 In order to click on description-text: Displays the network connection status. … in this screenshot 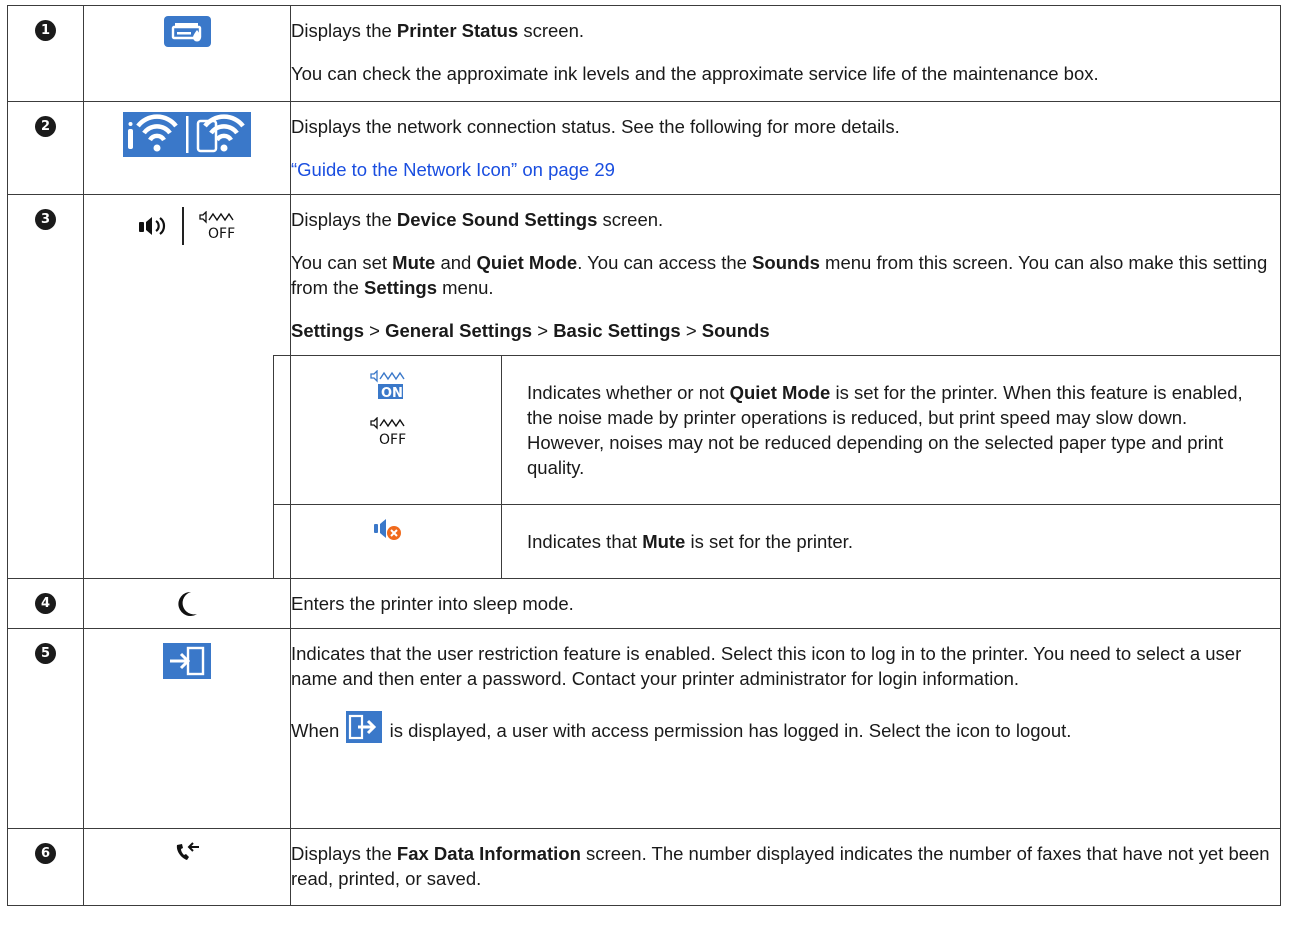, I will do `click(595, 126)`.